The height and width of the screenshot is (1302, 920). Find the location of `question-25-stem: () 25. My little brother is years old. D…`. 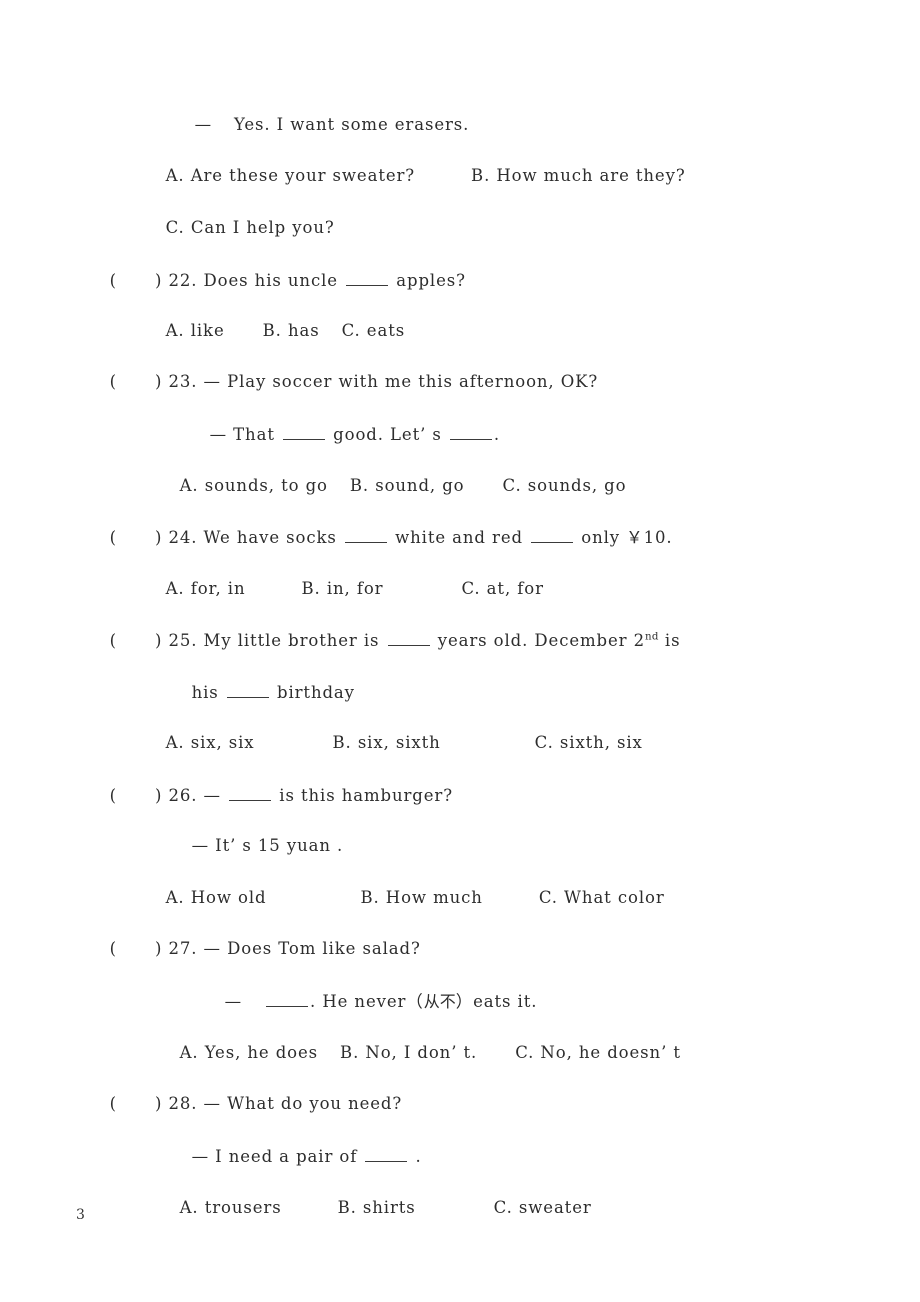

question-25-stem: () 25. My little brother is years old. D… is located at coordinates (382, 640).